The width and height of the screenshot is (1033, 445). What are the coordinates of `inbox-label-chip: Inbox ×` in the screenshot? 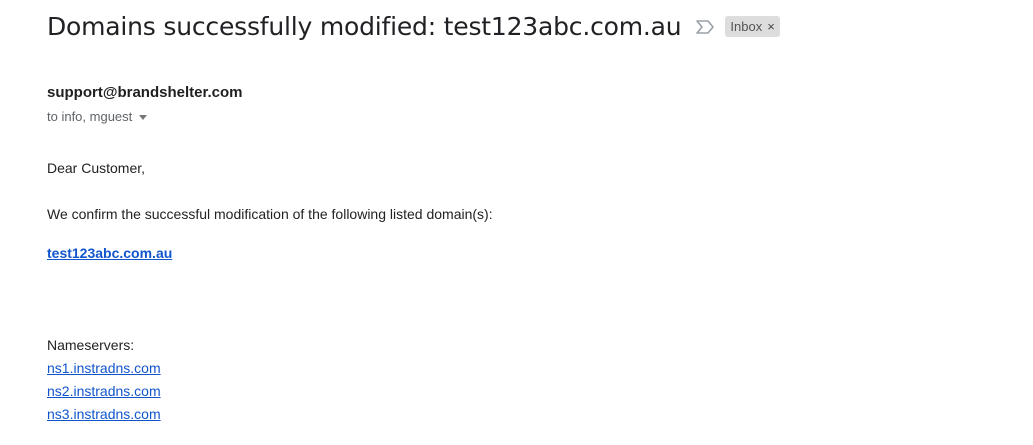 It's located at (752, 26).